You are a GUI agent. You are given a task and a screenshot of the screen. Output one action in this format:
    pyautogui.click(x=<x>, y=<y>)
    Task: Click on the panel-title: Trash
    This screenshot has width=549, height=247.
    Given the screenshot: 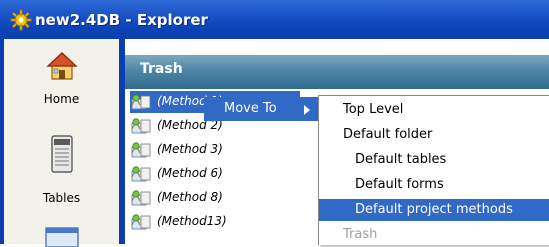 What is the action you would take?
    pyautogui.click(x=161, y=69)
    